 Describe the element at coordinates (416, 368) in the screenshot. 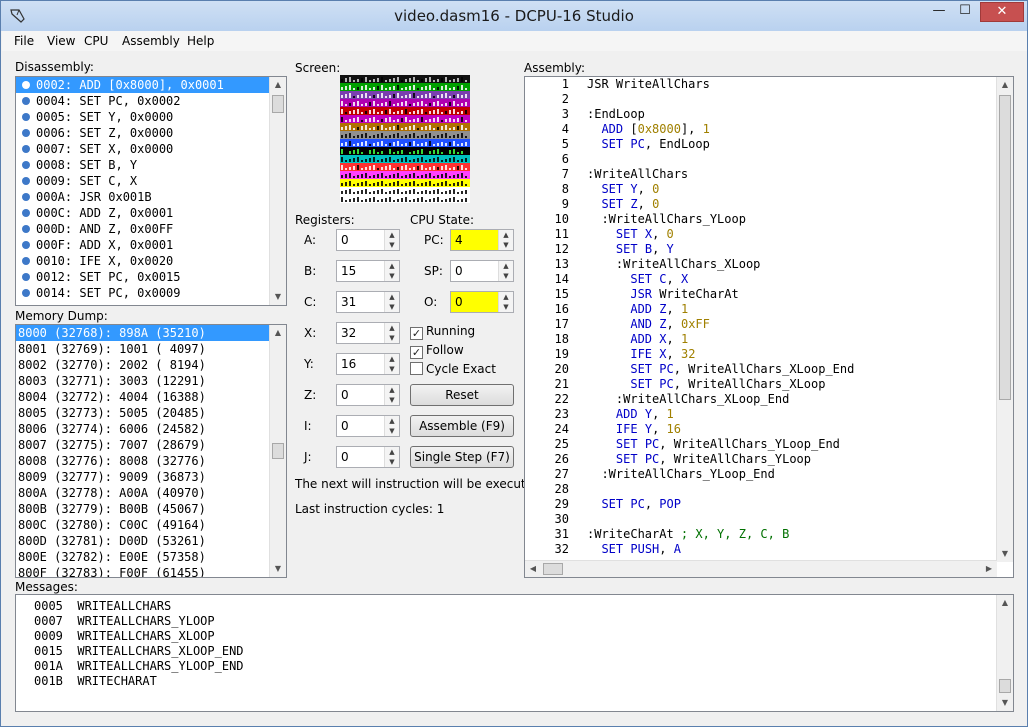

I see `checkbox-icon` at that location.